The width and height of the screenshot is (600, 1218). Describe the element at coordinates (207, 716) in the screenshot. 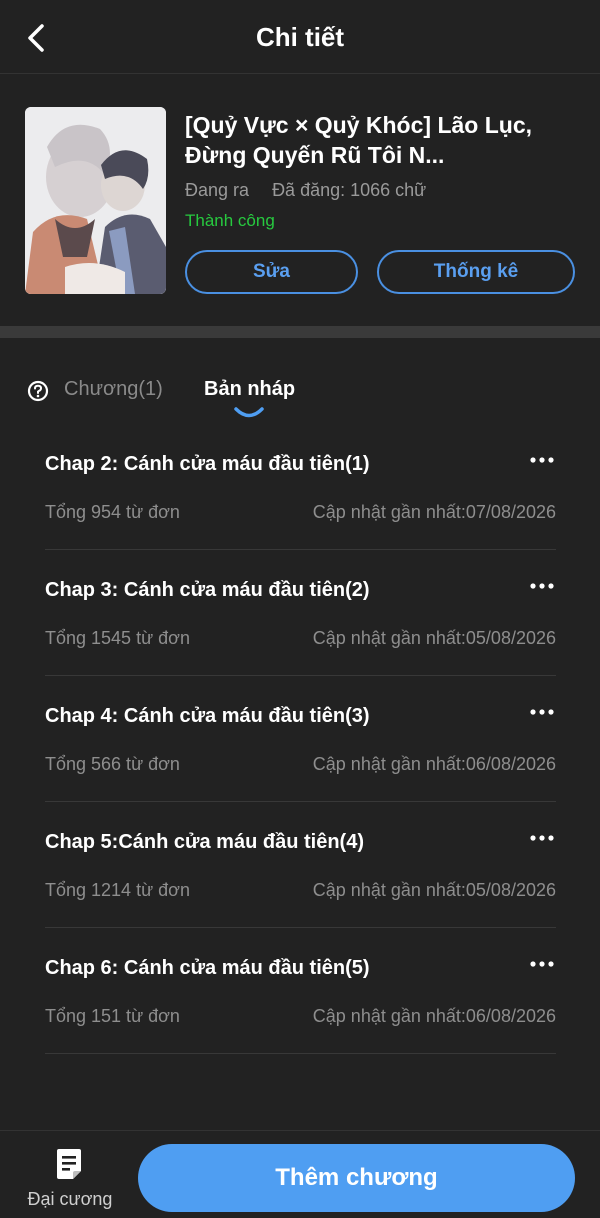

I see `draft-title: Chap 4: Cánh cửa máu đầu tiên(3)` at that location.